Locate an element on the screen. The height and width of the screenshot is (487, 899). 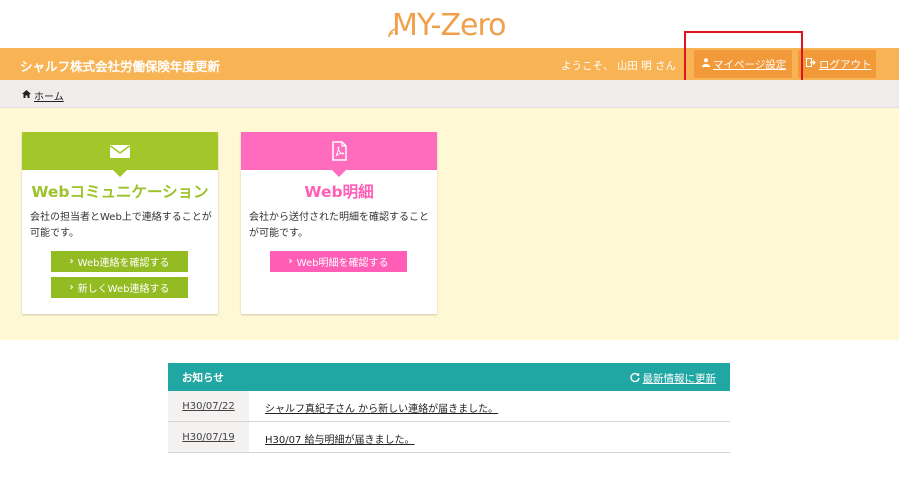
logout-label: ログアウト is located at coordinates (845, 64).